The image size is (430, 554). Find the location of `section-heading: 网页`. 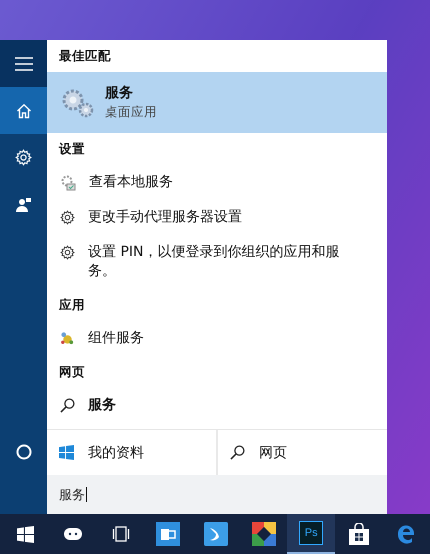

section-heading: 网页 is located at coordinates (72, 372).